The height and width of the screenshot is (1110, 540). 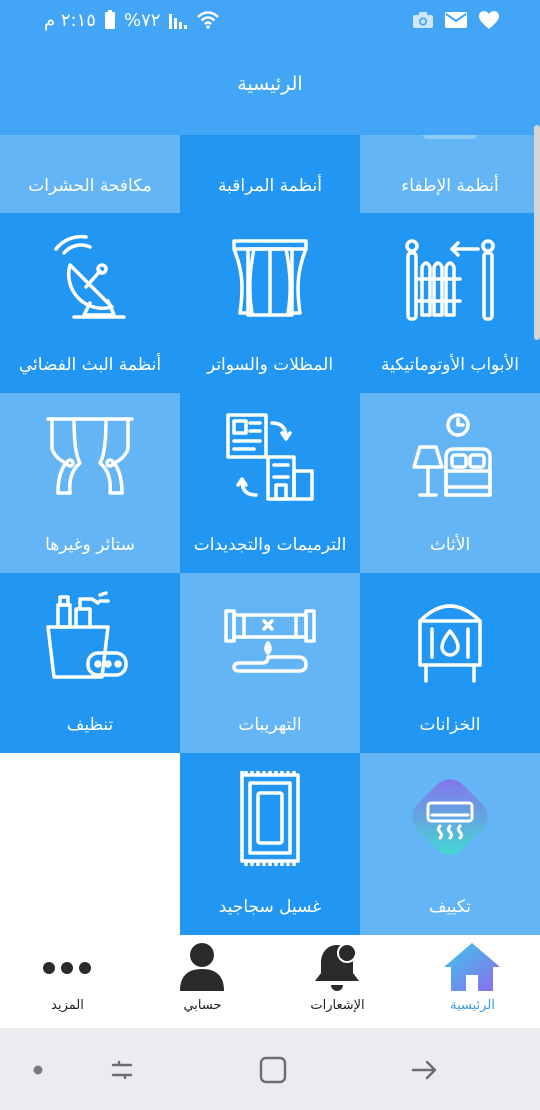 I want to click on tile-surveillance: أنظمة المراقبة, so click(x=270, y=174).